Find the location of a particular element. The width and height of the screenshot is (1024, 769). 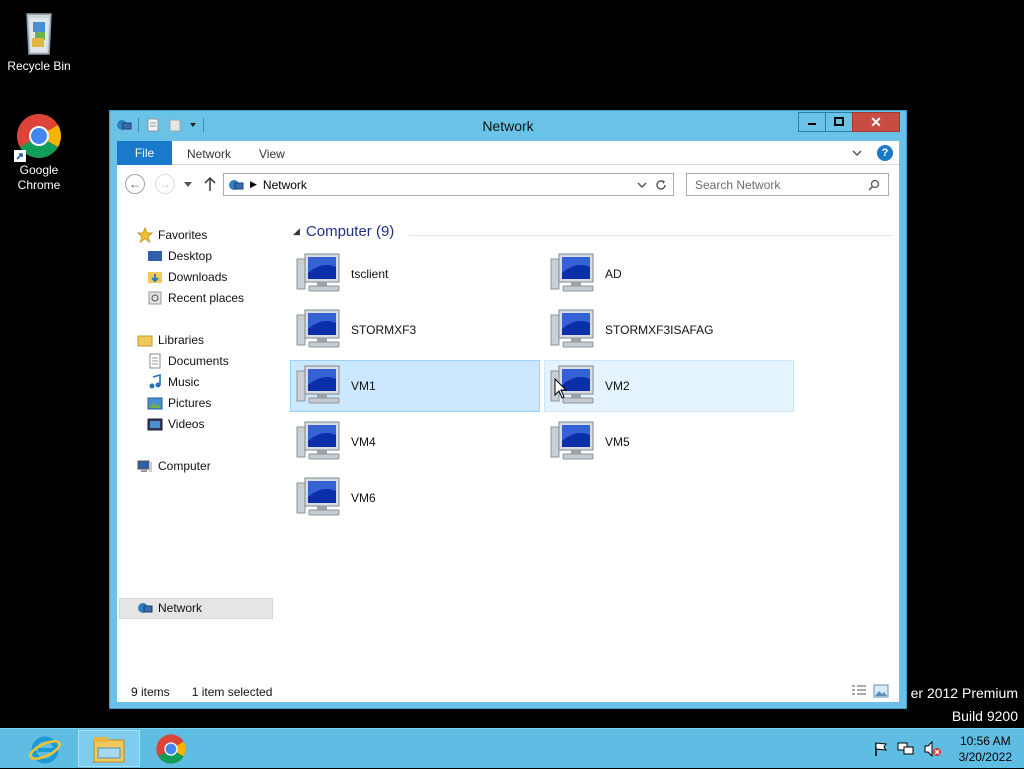

search-input: Search Network is located at coordinates (787, 184).